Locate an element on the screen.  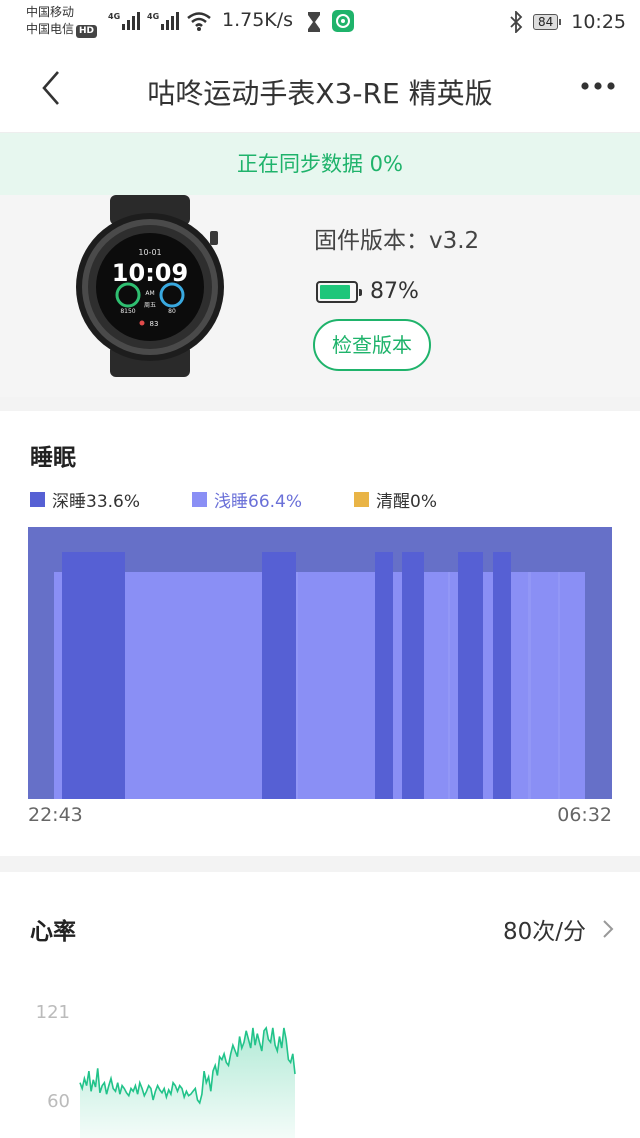
hourglass-icon is located at coordinates (314, 22).